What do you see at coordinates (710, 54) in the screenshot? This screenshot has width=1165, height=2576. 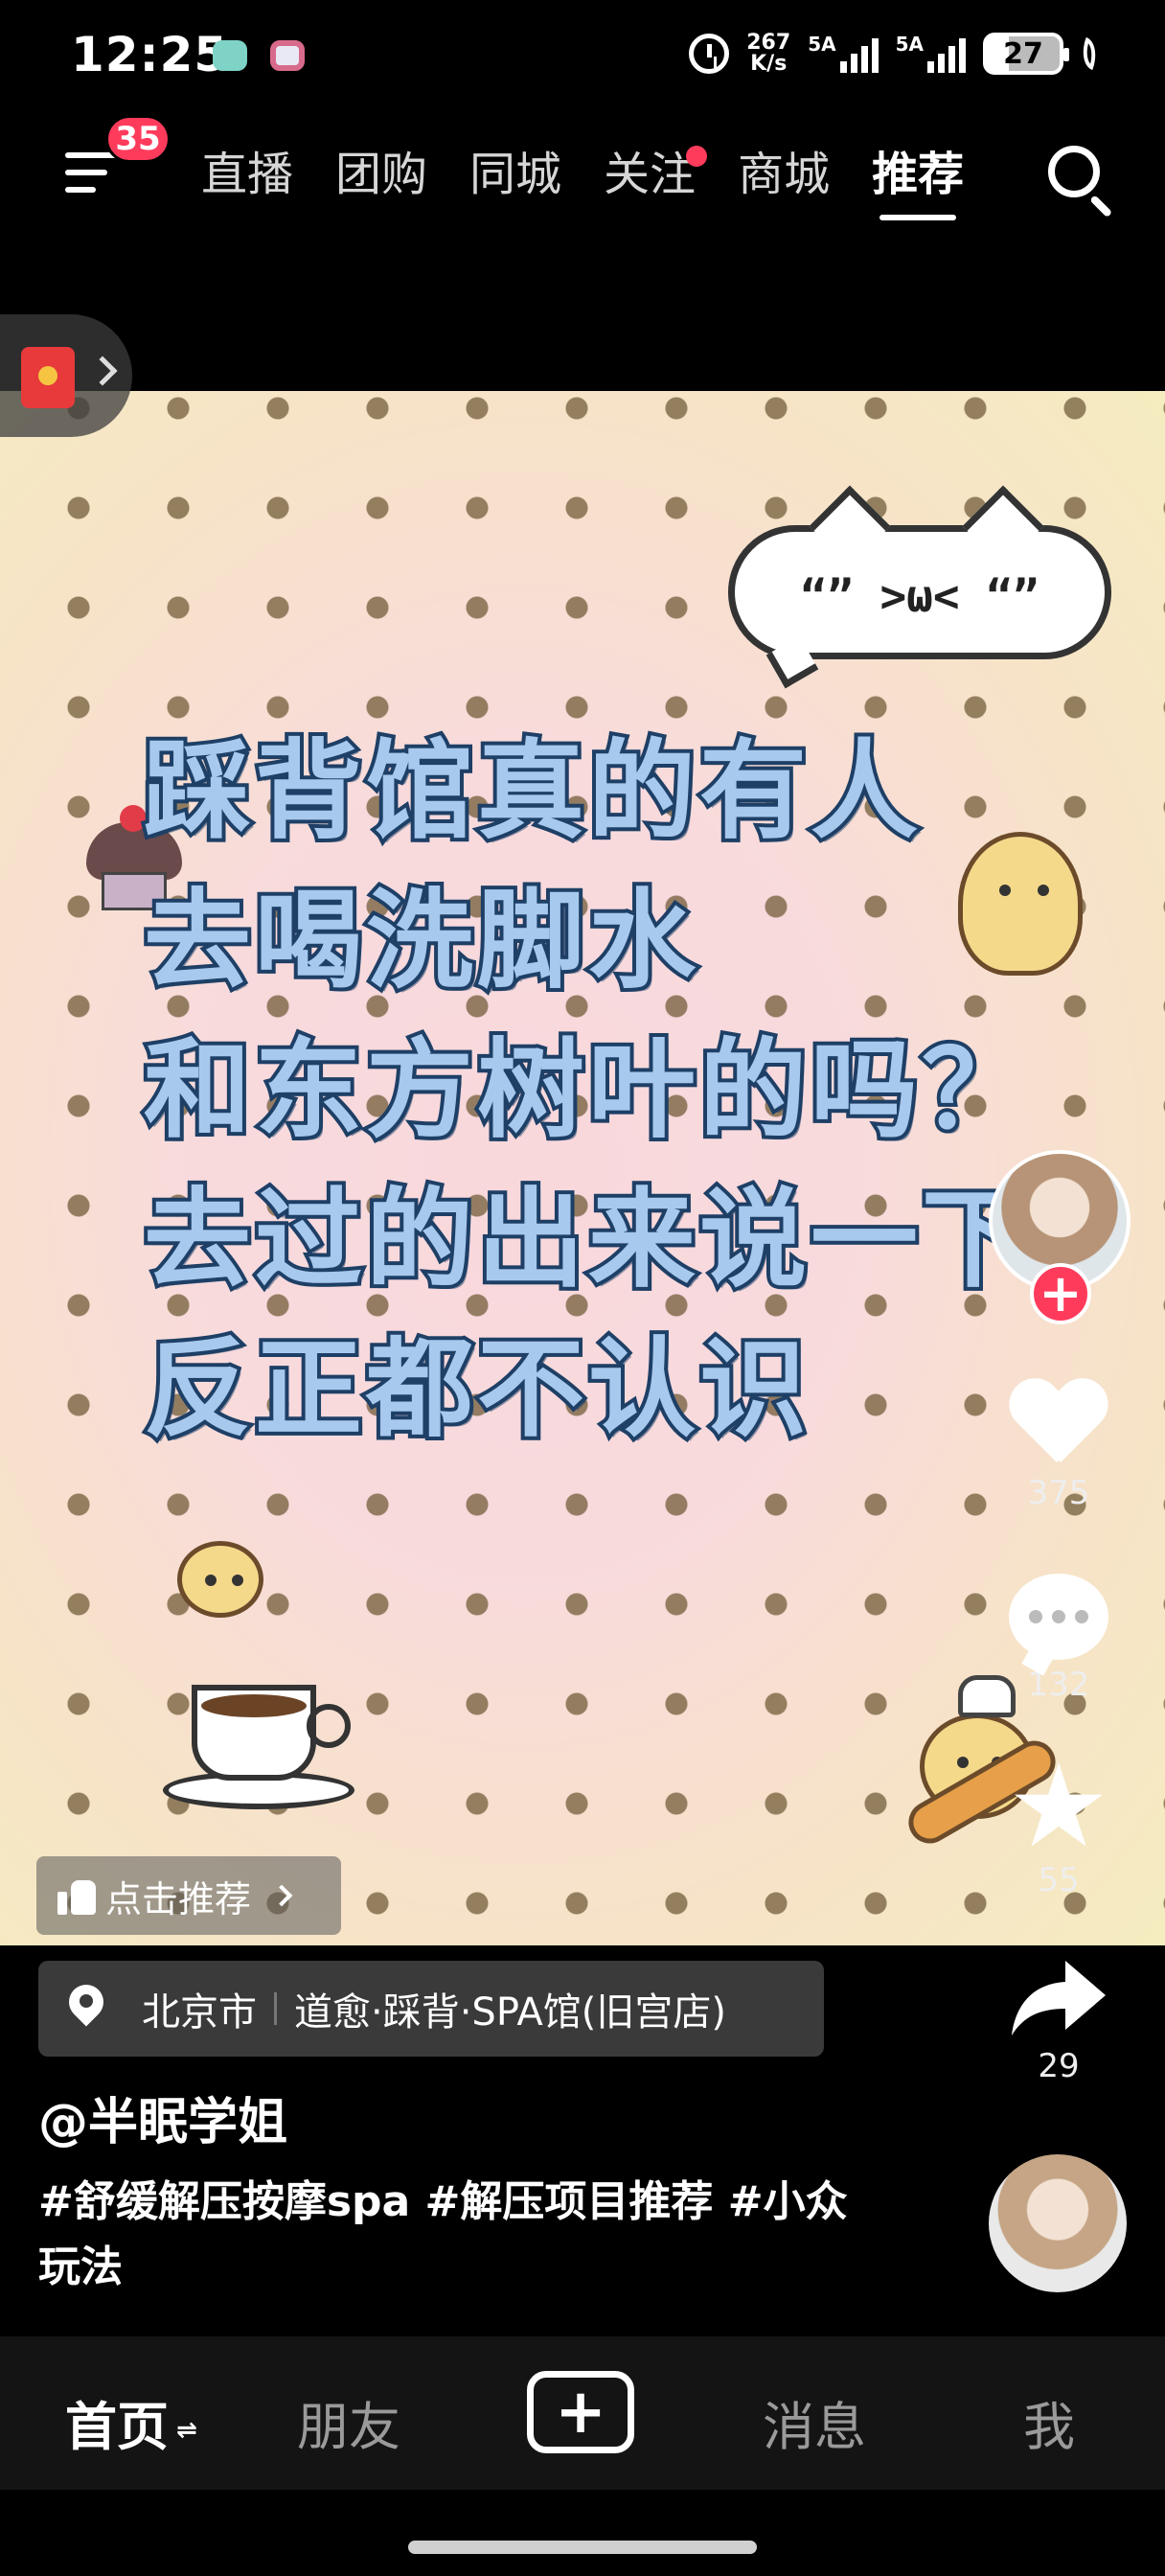 I see `alarm-icon` at bounding box center [710, 54].